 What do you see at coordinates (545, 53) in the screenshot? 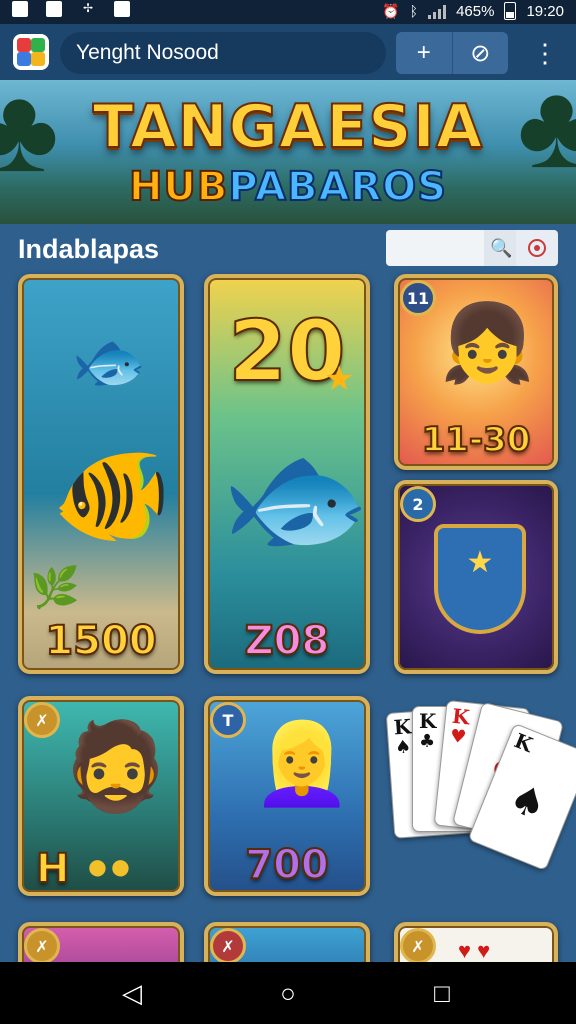
I see `kebab-menu-icon: ⋮` at bounding box center [545, 53].